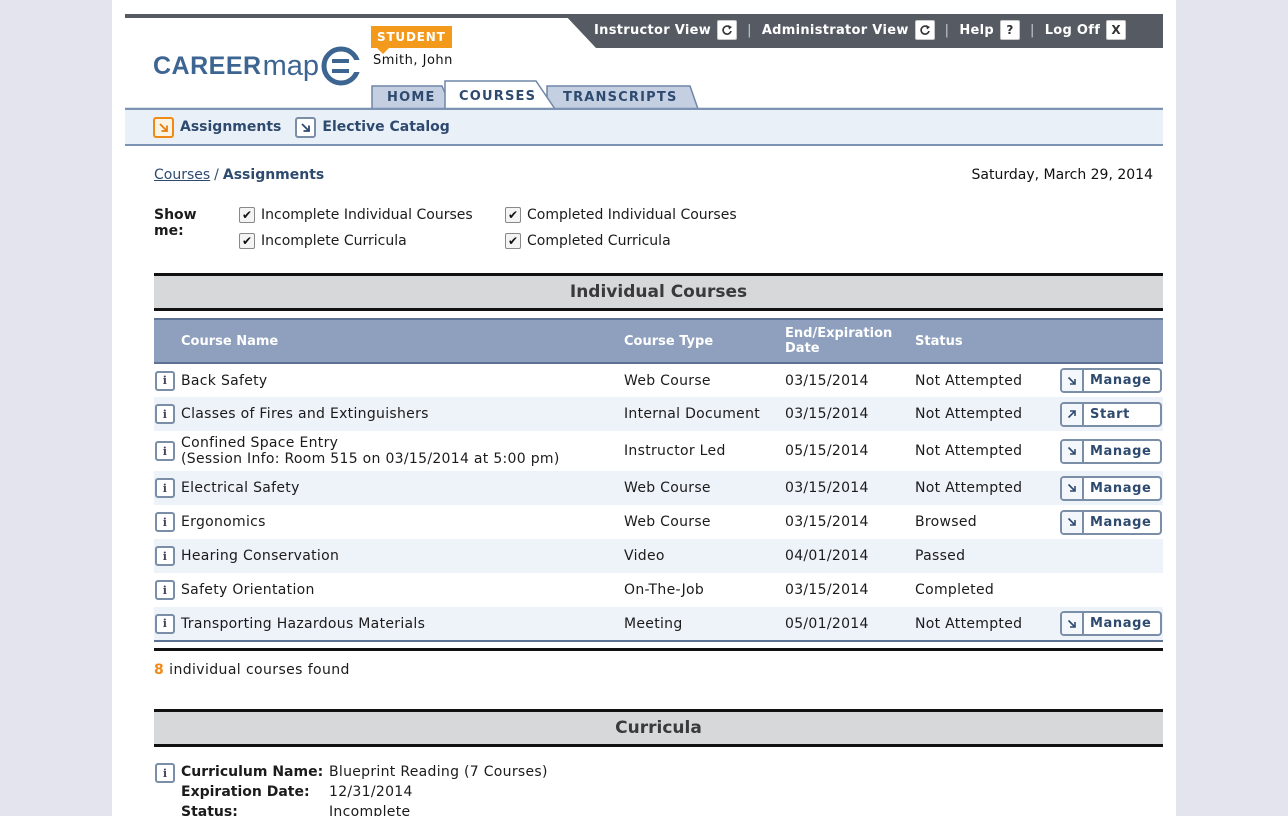 This screenshot has width=1288, height=816. I want to click on curriculum-name-value: Blueprint Reading (7 Courses), so click(438, 772).